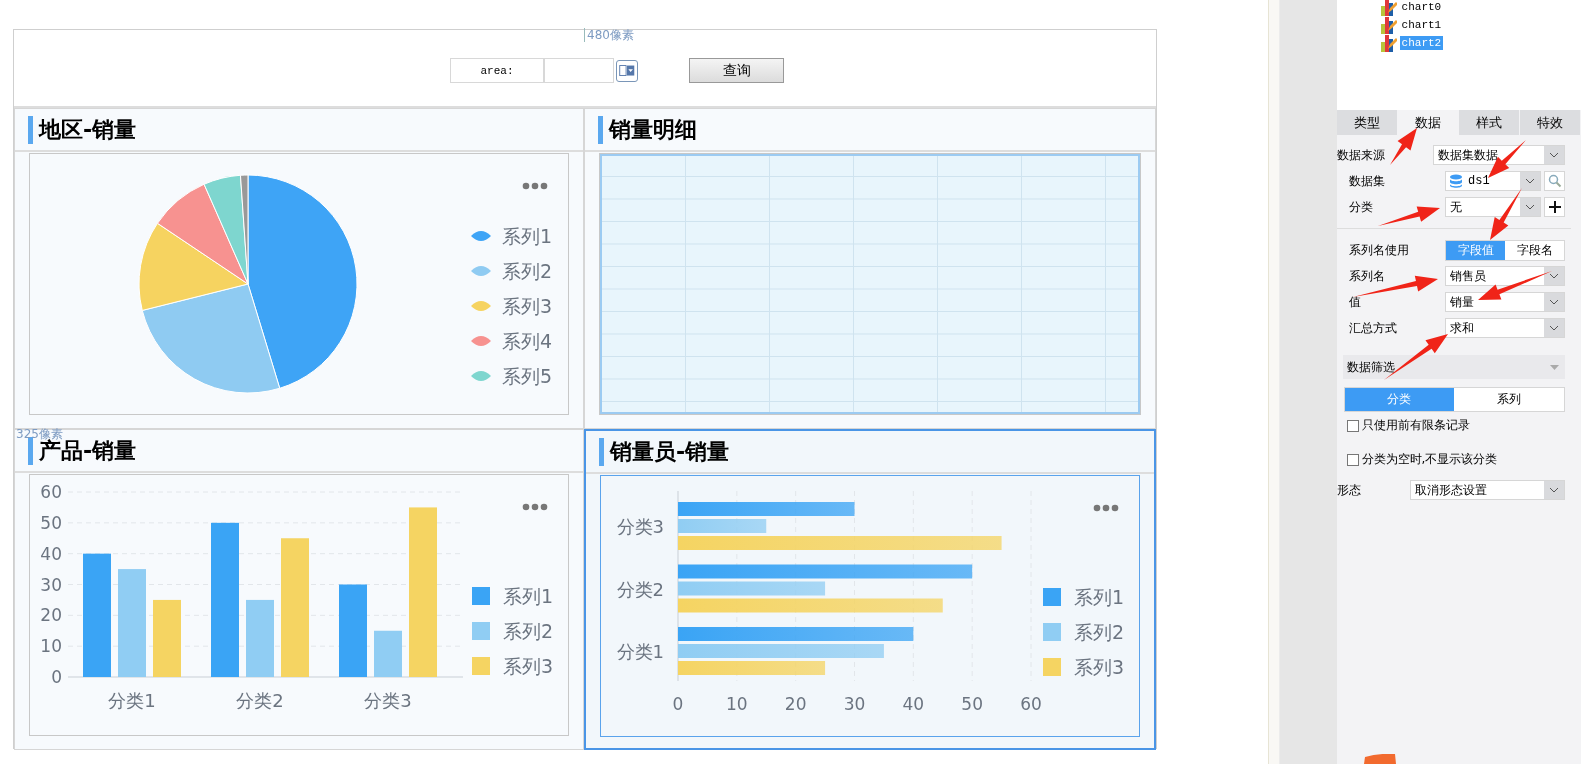 This screenshot has height=764, width=1581. Describe the element at coordinates (1505, 276) in the screenshot. I see `dropdown-field: 销售员` at that location.